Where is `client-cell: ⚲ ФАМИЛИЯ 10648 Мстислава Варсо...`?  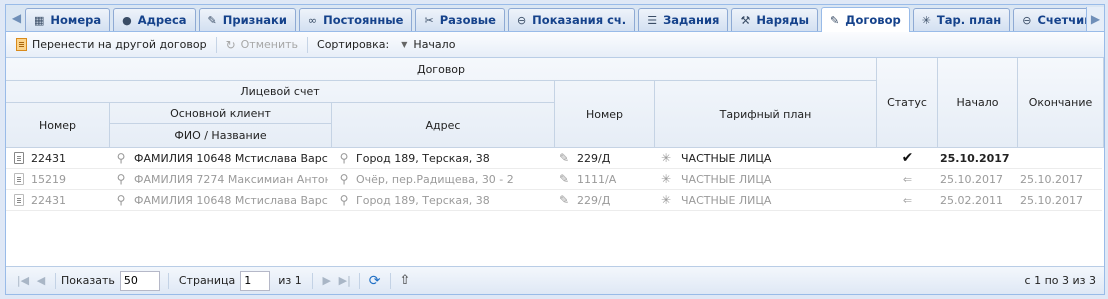
client-cell: ⚲ ФАМИЛИЯ 10648 Мстислава Варсо... is located at coordinates (222, 158).